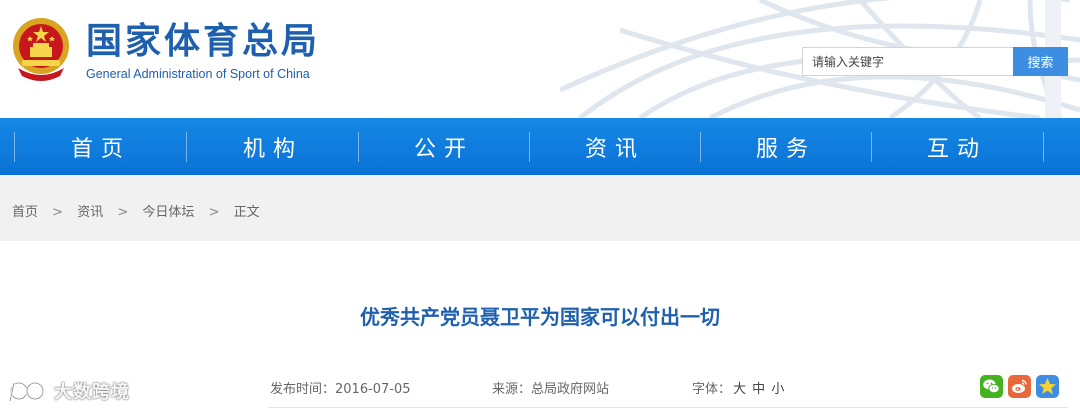  I want to click on search-button: 搜索, so click(1040, 61).